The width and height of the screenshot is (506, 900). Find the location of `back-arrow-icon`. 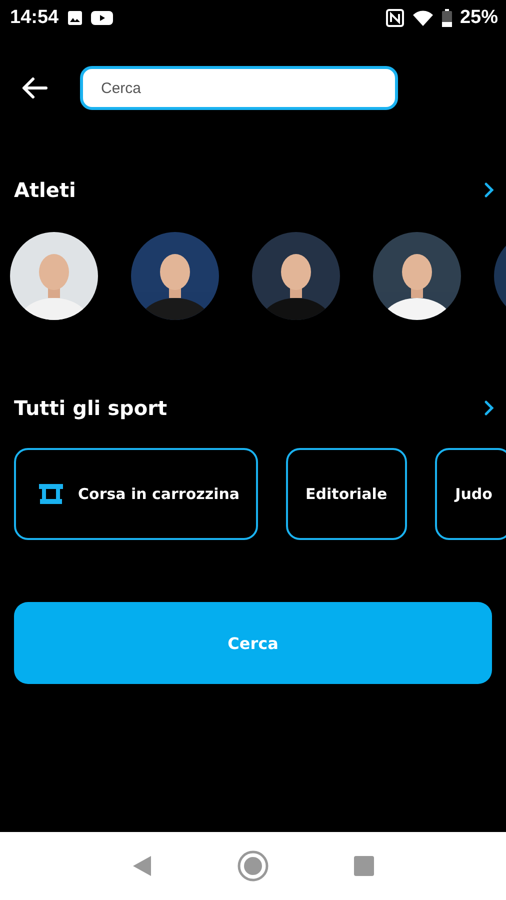

back-arrow-icon is located at coordinates (34, 88).